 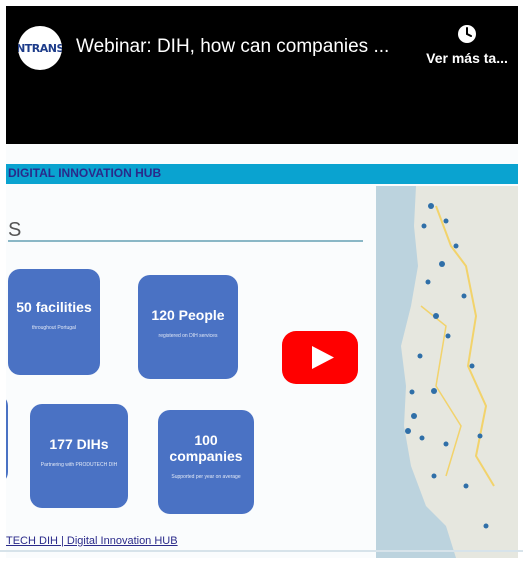 I want to click on stat-card-subtitle: throughout Portugal, so click(x=54, y=328).